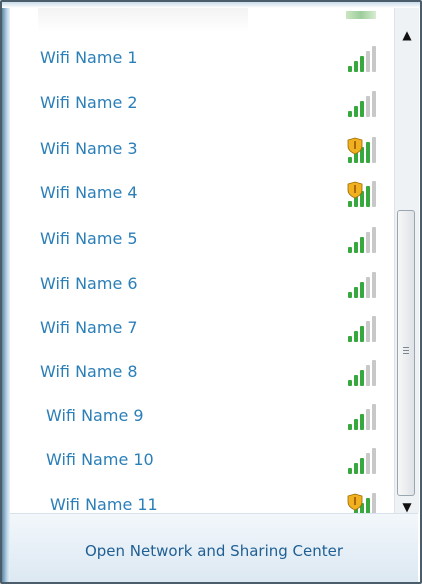  Describe the element at coordinates (89, 238) in the screenshot. I see `wifi-network-name: Wifi Name 5` at that location.